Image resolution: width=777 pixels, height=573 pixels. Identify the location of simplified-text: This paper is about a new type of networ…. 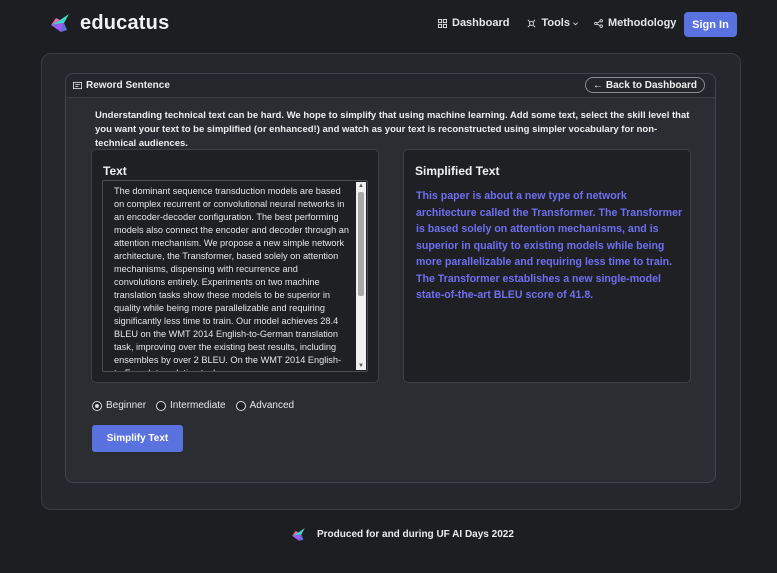
(549, 245).